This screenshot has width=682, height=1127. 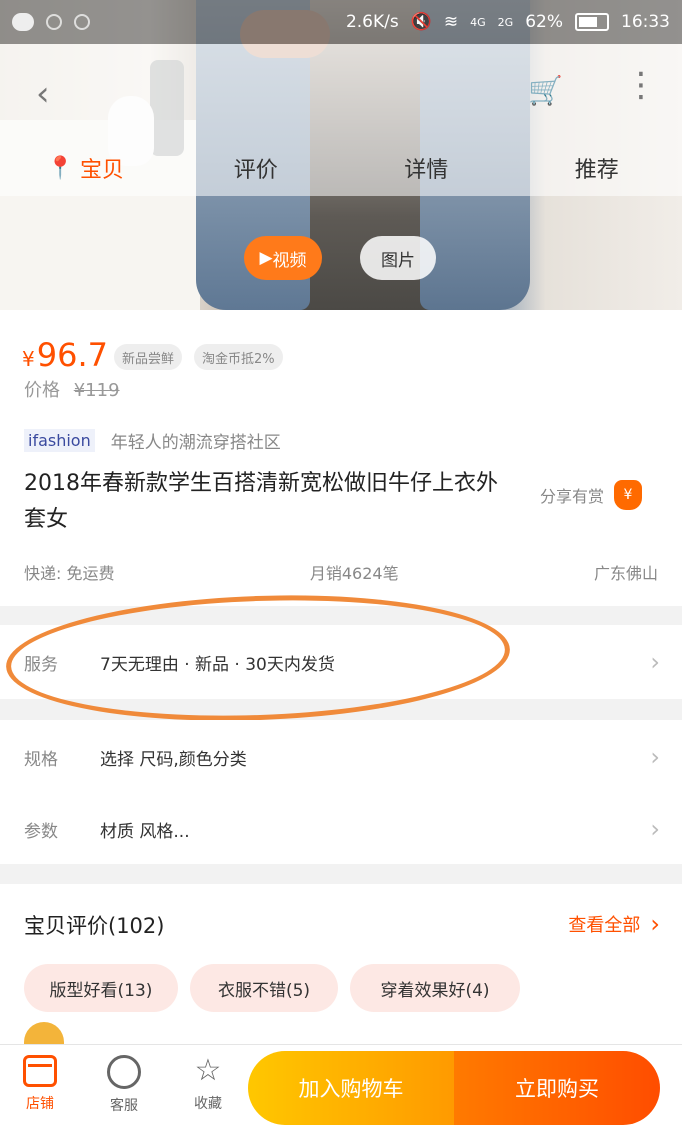 What do you see at coordinates (261, 501) in the screenshot?
I see `product-title: 2018年春新款学生百搭清新宽松做旧牛仔上衣外套女` at bounding box center [261, 501].